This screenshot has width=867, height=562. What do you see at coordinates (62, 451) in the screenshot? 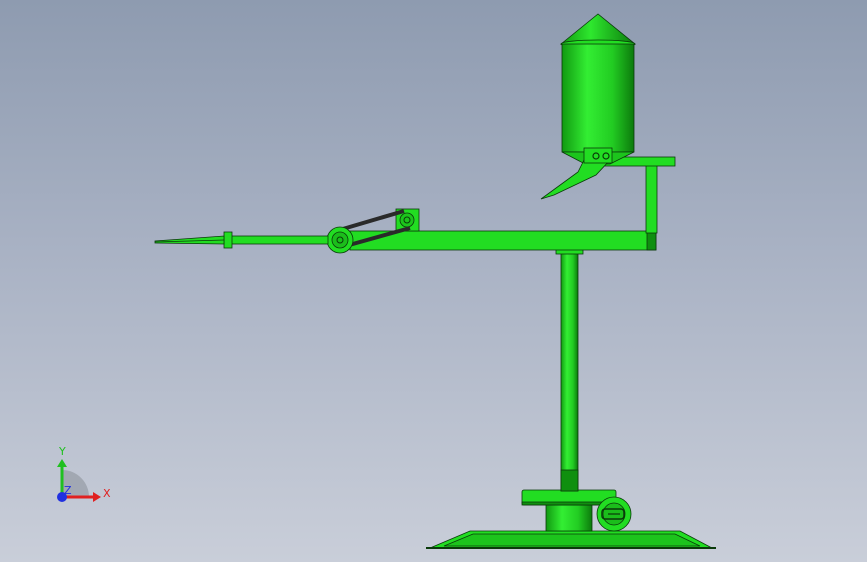
I see `y-axis-label: Y` at bounding box center [62, 451].